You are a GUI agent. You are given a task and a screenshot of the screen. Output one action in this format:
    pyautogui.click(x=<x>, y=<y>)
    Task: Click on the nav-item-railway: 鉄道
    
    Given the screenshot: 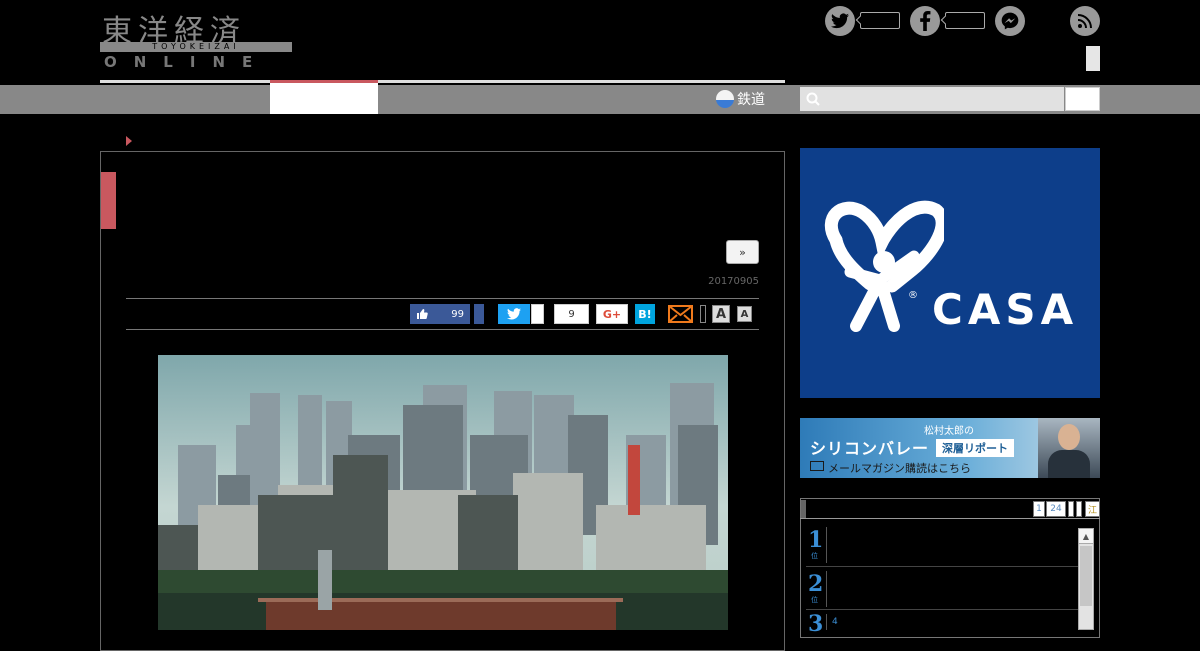 What is the action you would take?
    pyautogui.click(x=740, y=99)
    